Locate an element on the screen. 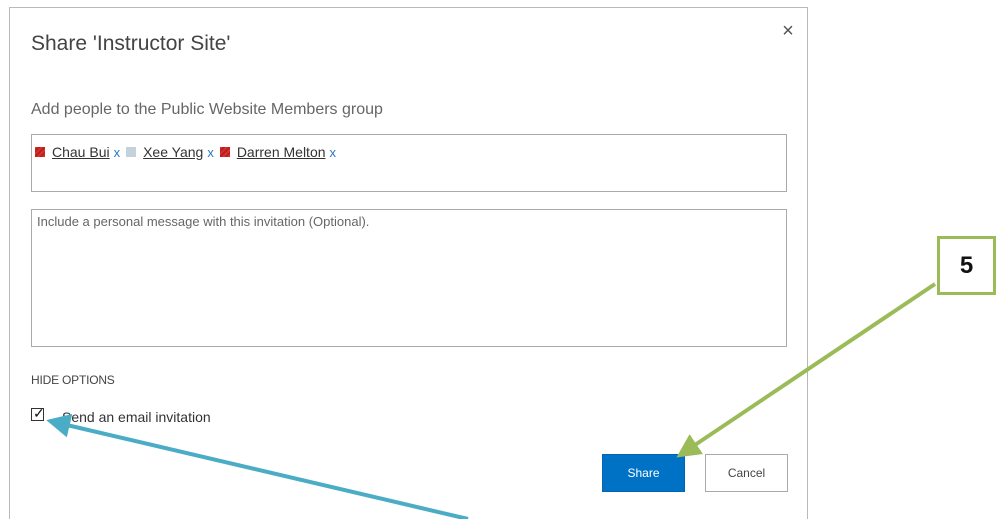 Image resolution: width=1006 pixels, height=519 pixels. share-button: Share is located at coordinates (643, 473).